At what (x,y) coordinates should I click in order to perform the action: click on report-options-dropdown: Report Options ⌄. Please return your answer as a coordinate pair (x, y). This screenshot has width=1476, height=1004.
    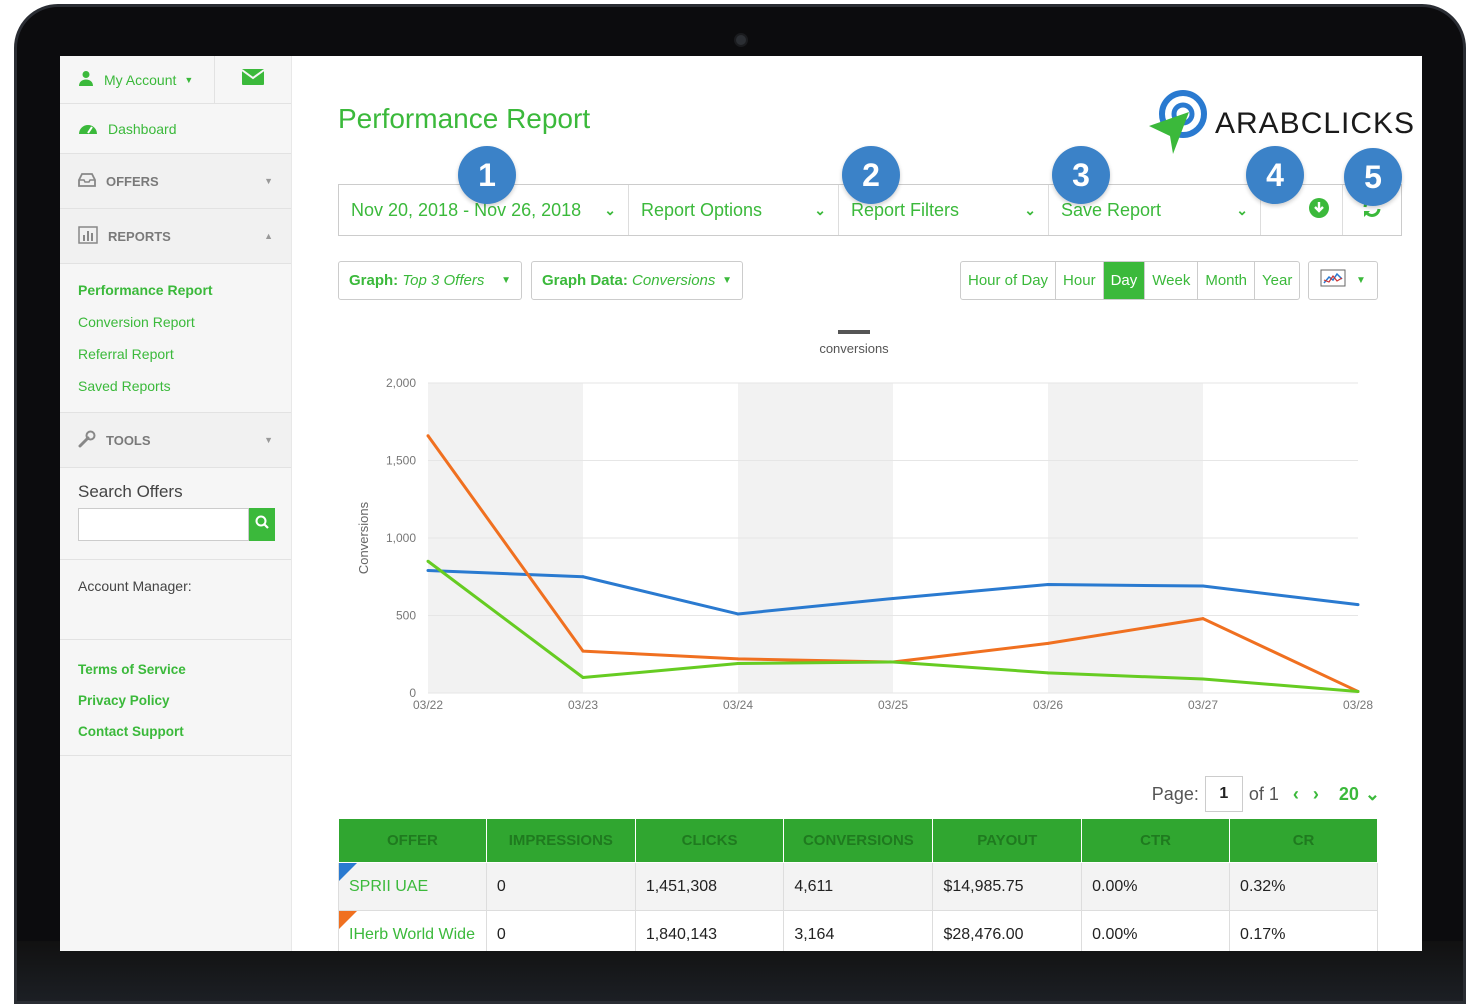
    Looking at the image, I should click on (734, 210).